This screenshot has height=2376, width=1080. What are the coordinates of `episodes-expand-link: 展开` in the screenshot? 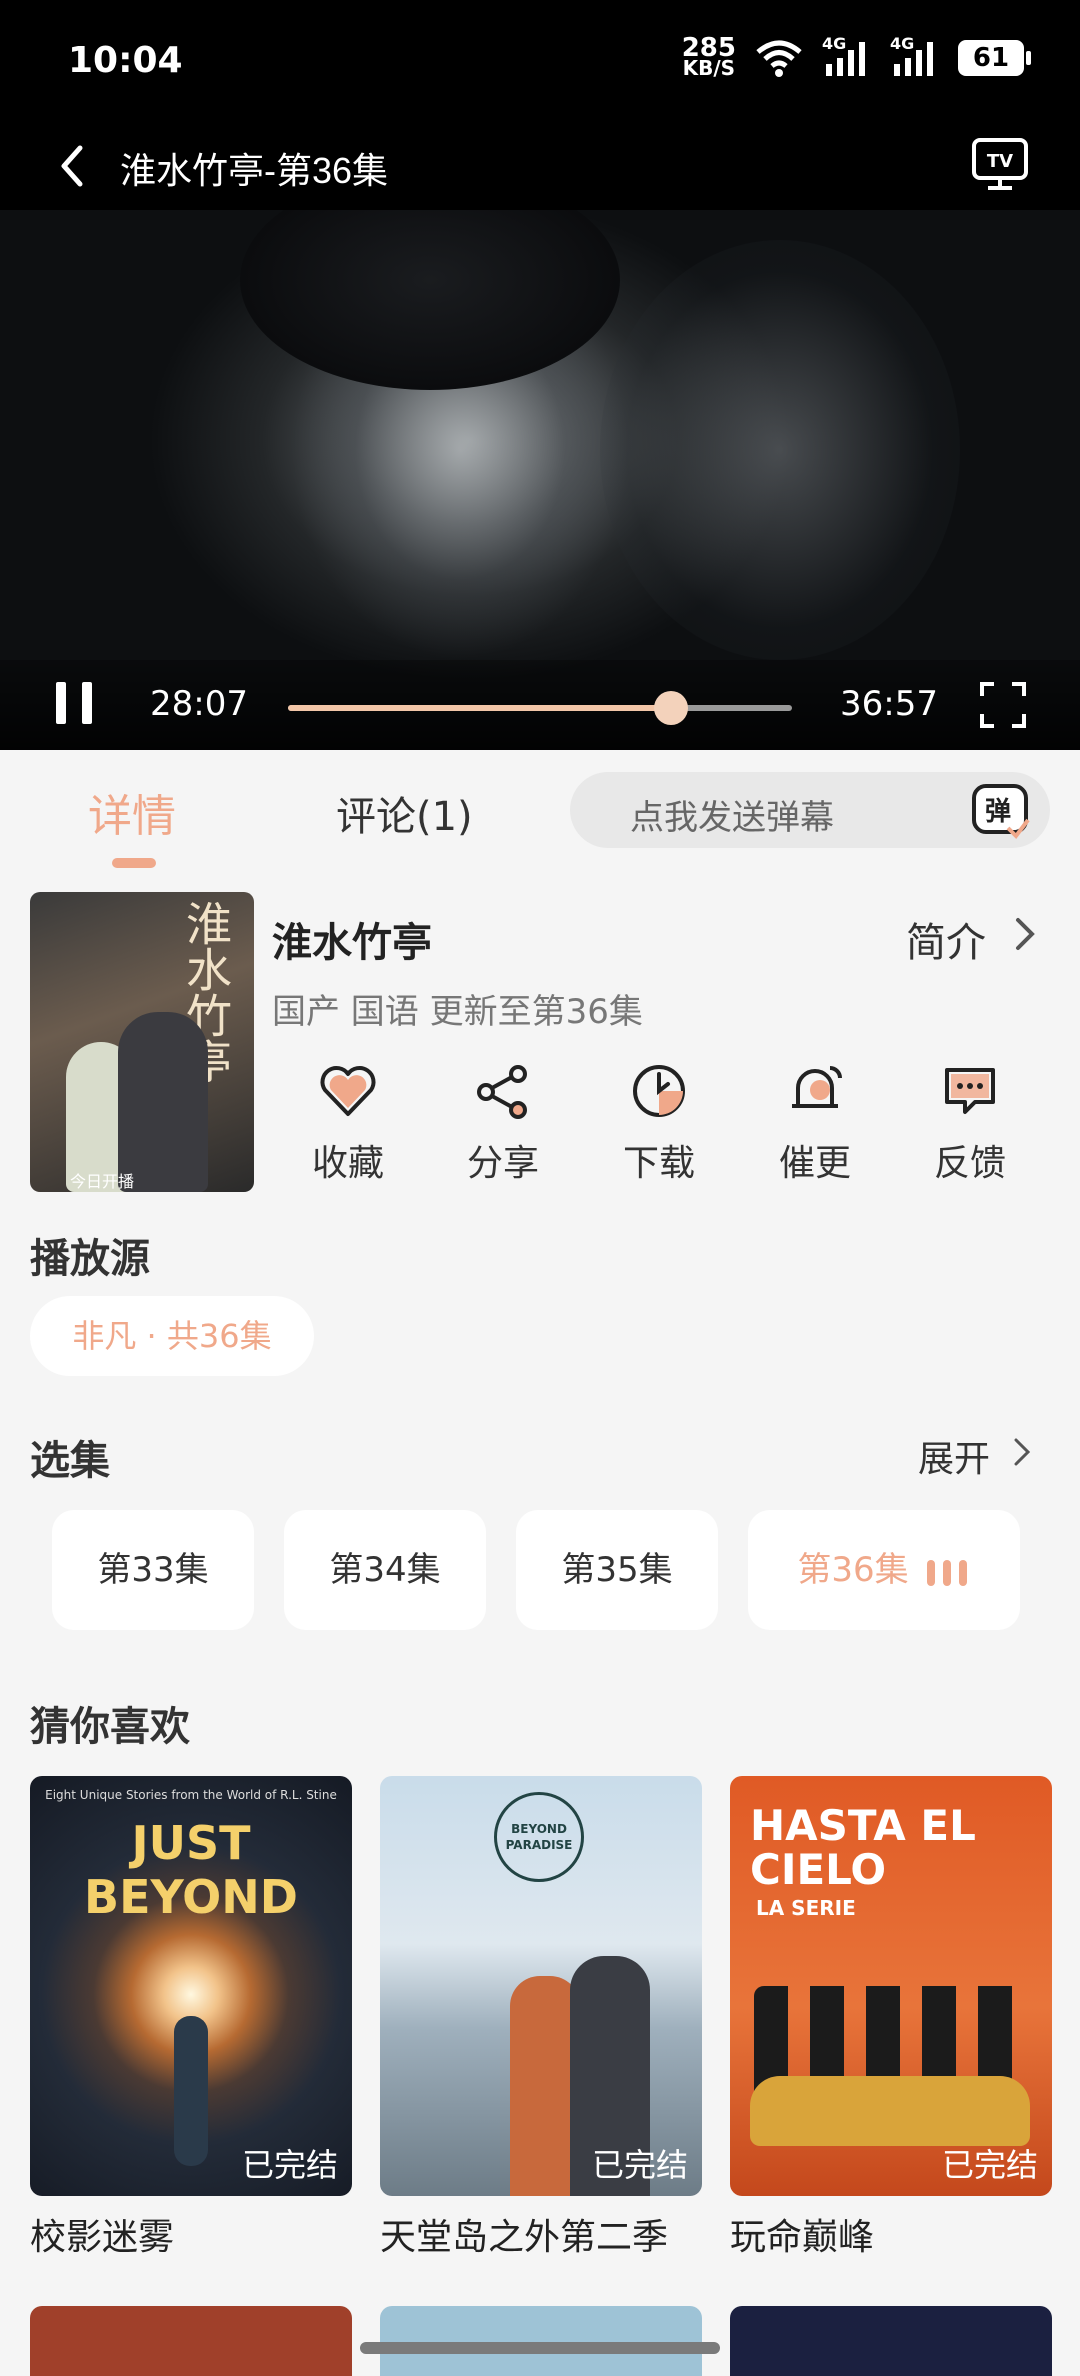 It's located at (954, 1456).